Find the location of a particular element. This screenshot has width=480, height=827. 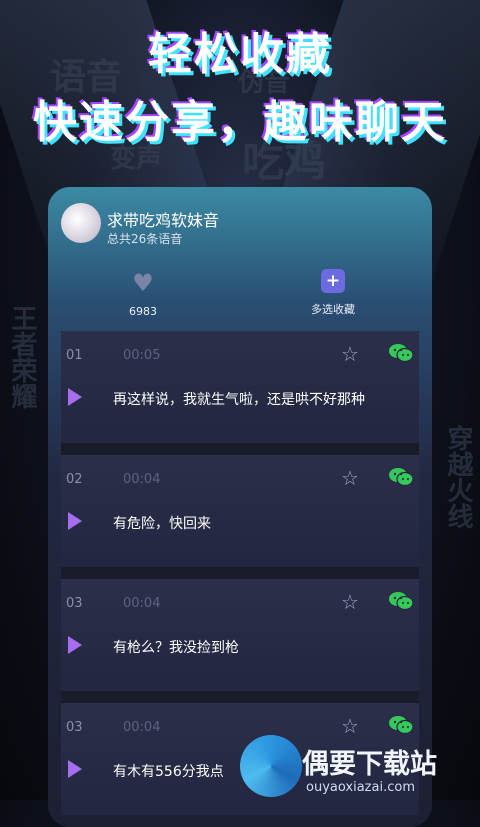

avatar is located at coordinates (81, 223).